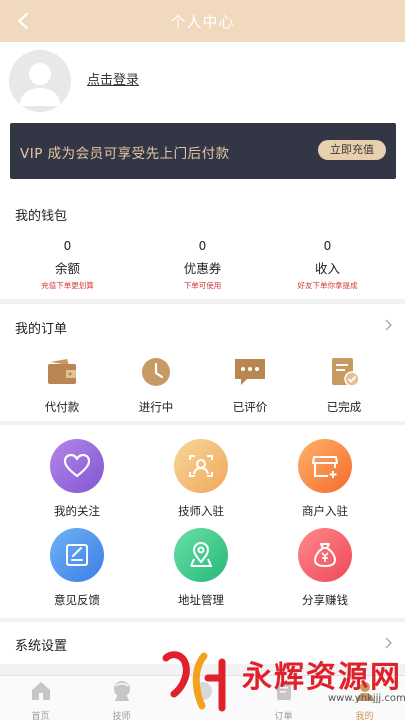 The height and width of the screenshot is (720, 405). What do you see at coordinates (283, 691) in the screenshot?
I see `order-tab-icon` at bounding box center [283, 691].